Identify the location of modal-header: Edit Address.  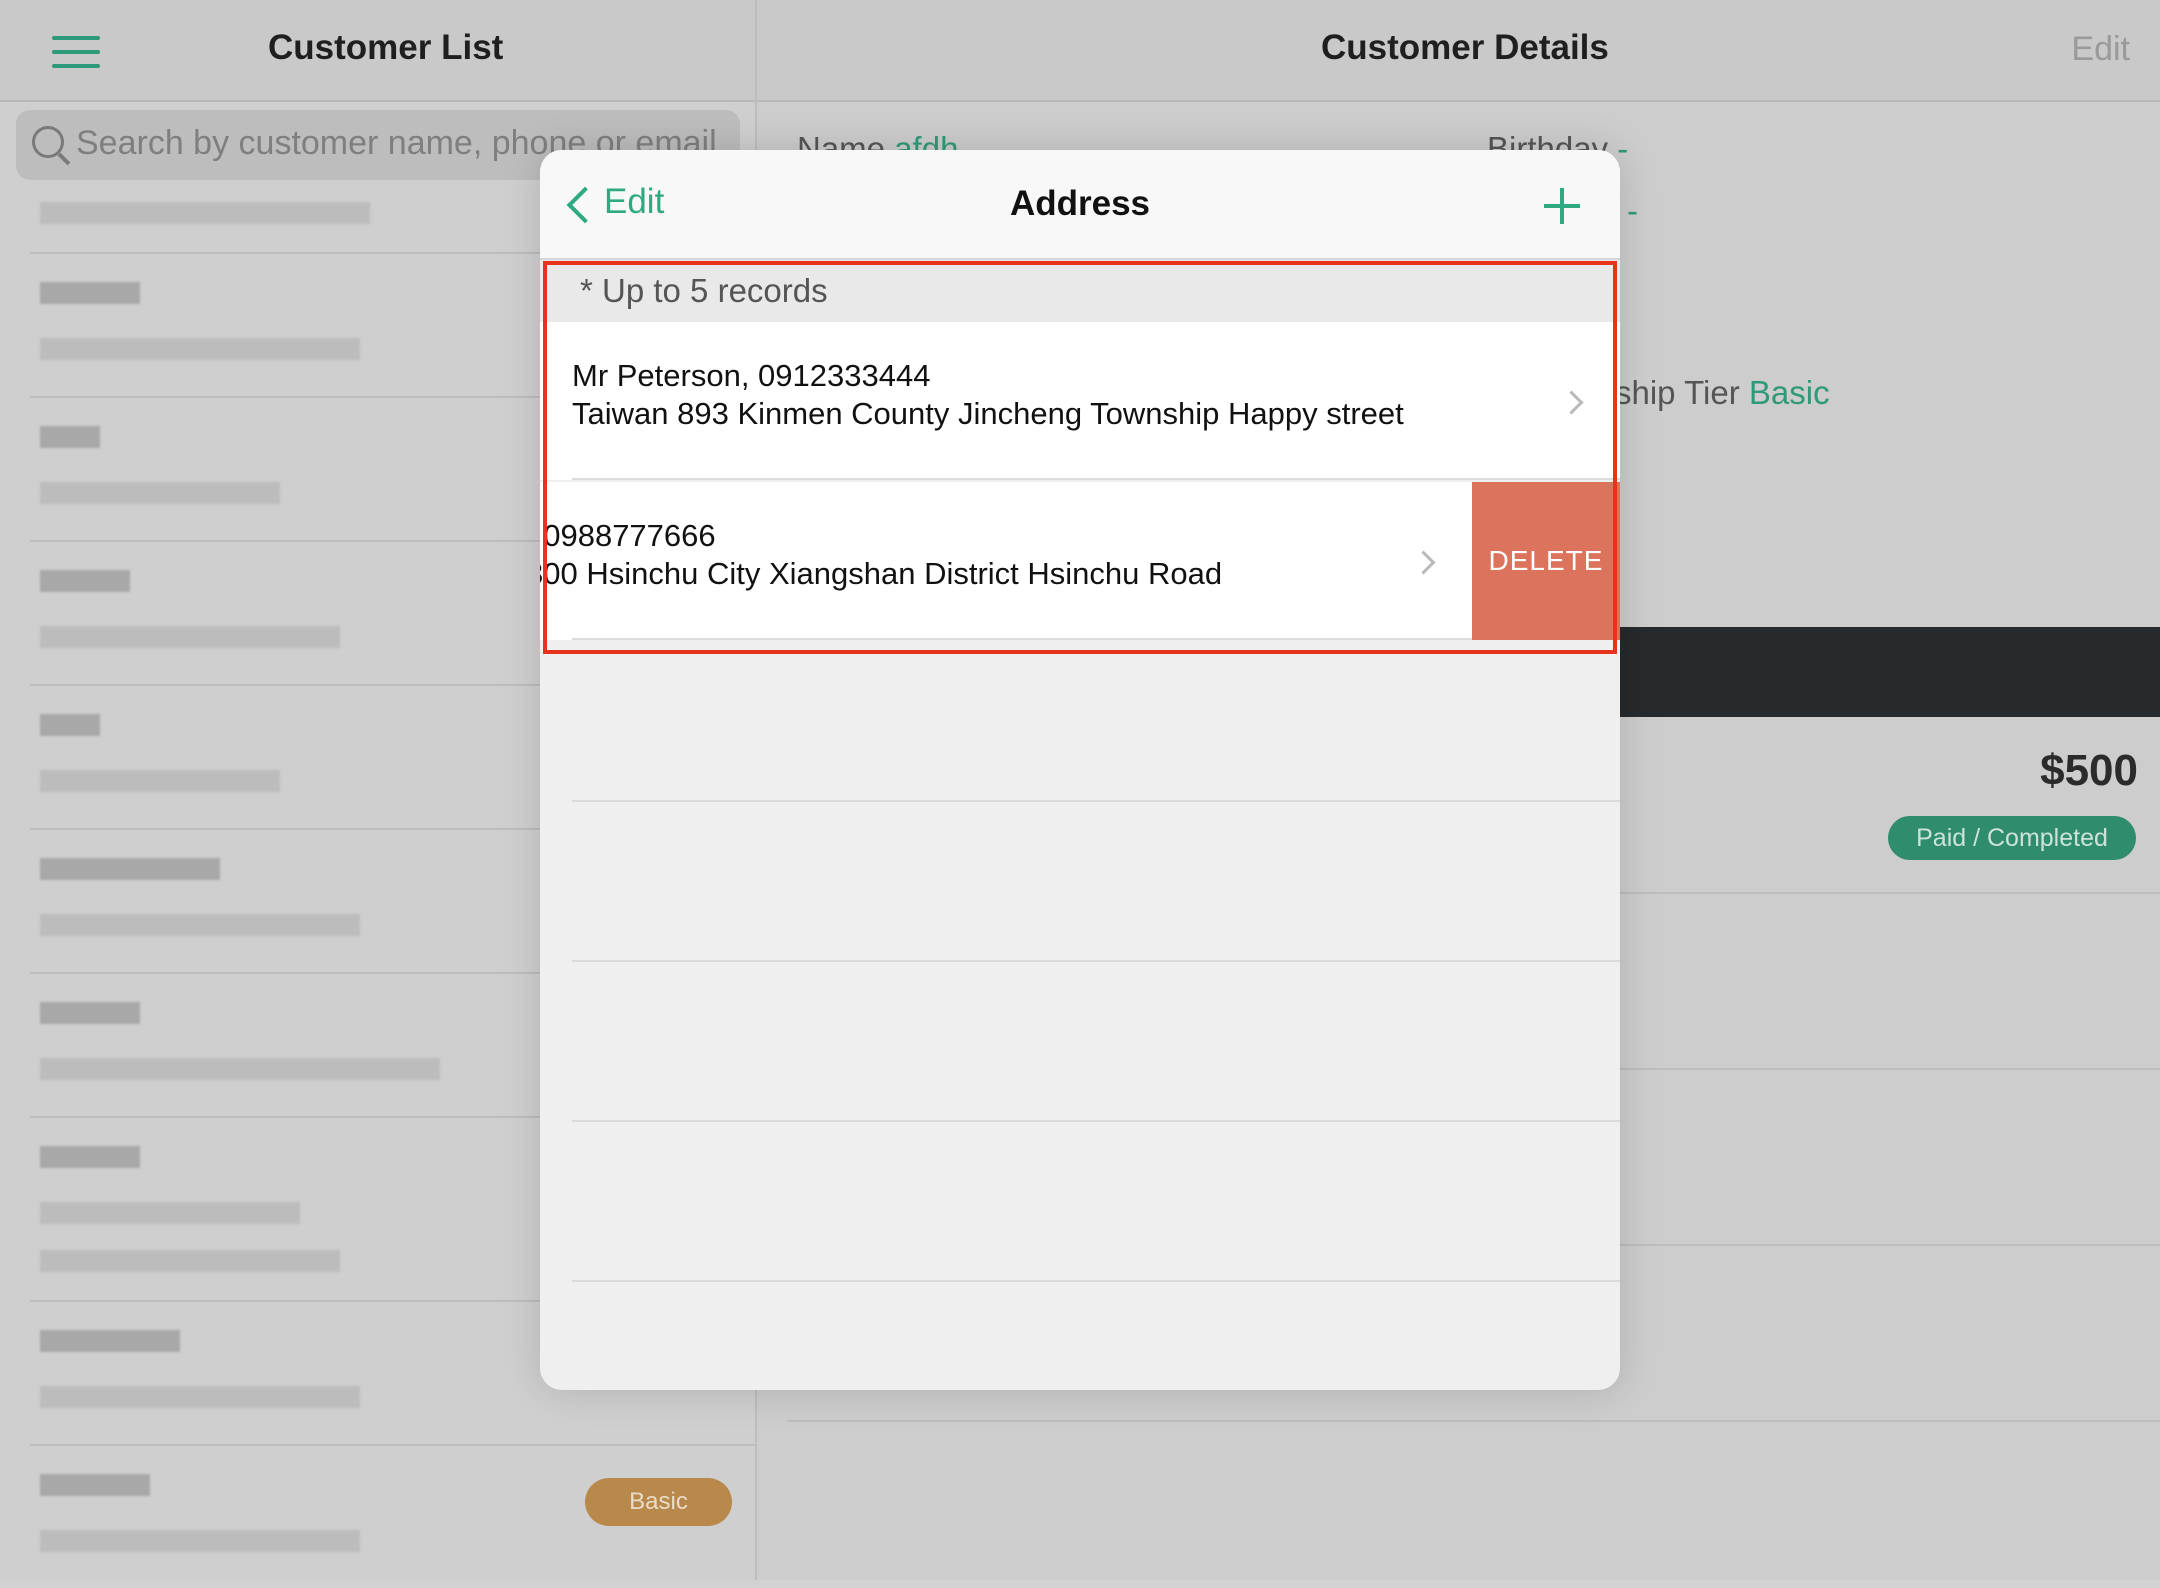
(1080, 205).